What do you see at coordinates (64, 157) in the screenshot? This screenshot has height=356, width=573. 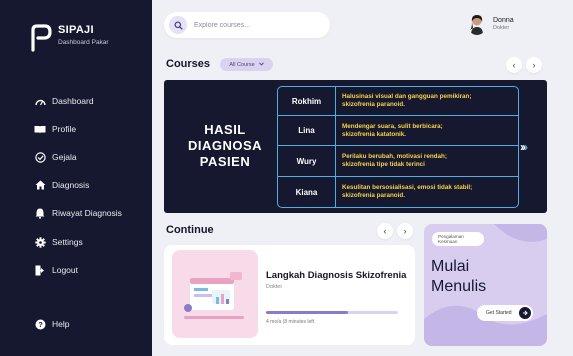 I see `sidebar-item-label: Gejala` at bounding box center [64, 157].